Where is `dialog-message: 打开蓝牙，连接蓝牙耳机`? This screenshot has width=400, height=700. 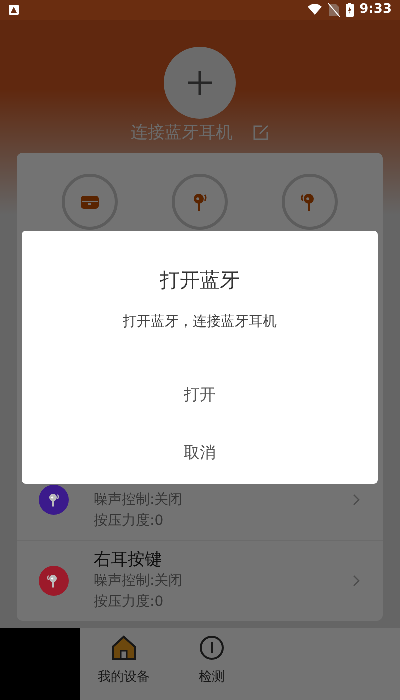
dialog-message: 打开蓝牙，连接蓝牙耳机 is located at coordinates (200, 322).